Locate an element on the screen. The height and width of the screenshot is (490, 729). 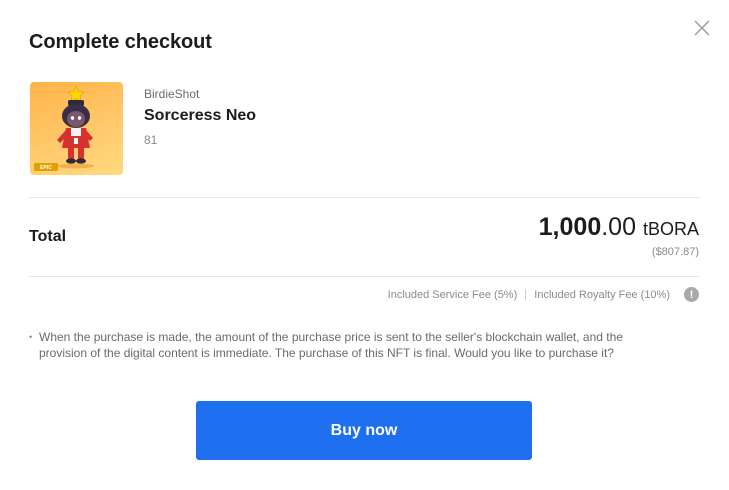
close-icon is located at coordinates (702, 28).